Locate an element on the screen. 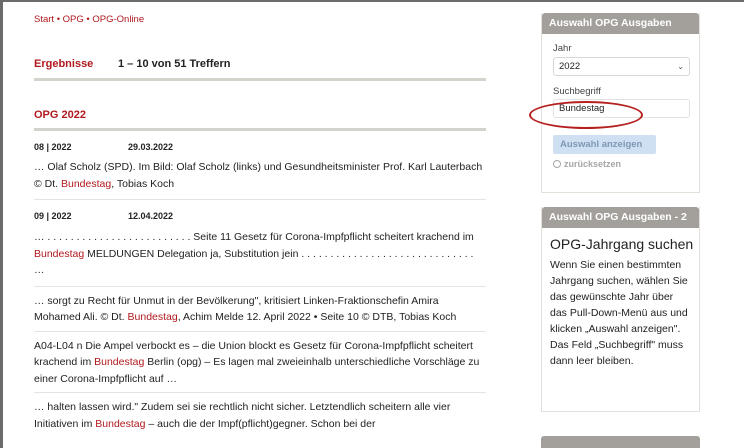 The height and width of the screenshot is (448, 744). sidebar-box-partial is located at coordinates (620, 442).